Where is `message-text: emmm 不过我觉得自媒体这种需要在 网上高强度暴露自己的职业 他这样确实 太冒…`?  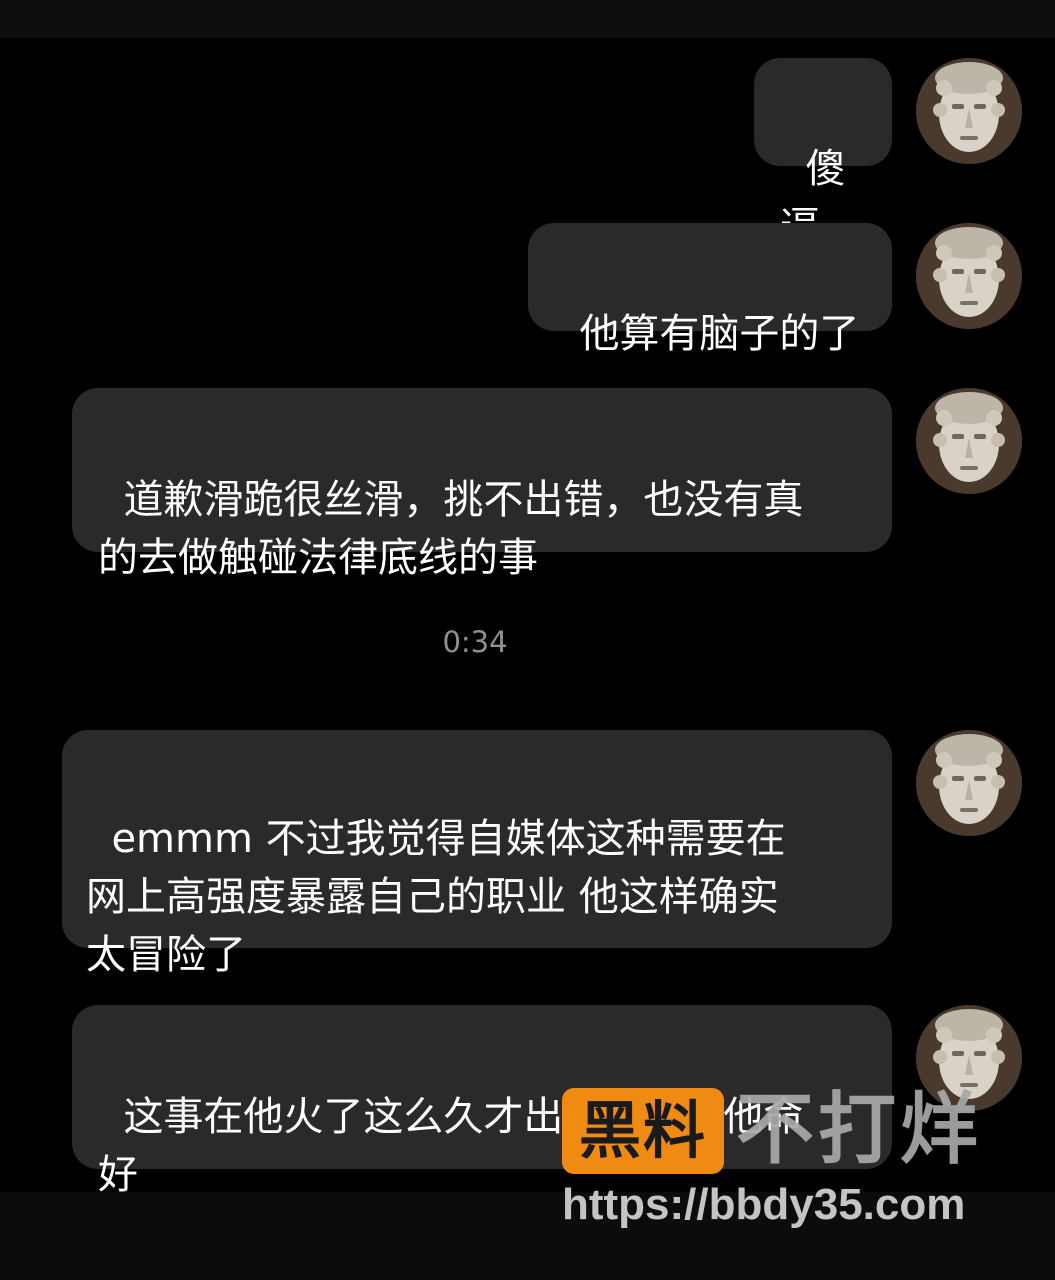
message-text: emmm 不过我觉得自媒体这种需要在 网上高强度暴露自己的职业 他这样确实 太冒… is located at coordinates (436, 897).